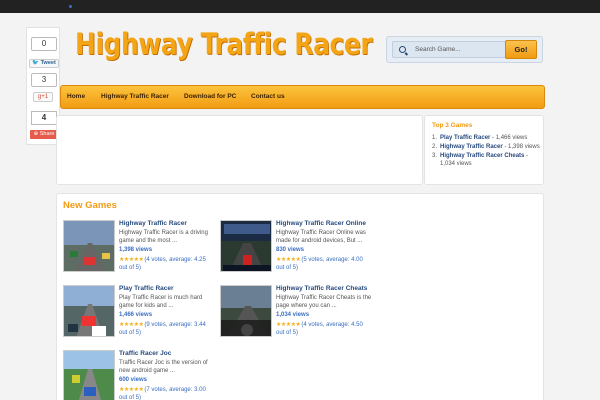 This screenshot has width=600, height=400. Describe the element at coordinates (76, 96) in the screenshot. I see `nav-item-home: Home` at that location.